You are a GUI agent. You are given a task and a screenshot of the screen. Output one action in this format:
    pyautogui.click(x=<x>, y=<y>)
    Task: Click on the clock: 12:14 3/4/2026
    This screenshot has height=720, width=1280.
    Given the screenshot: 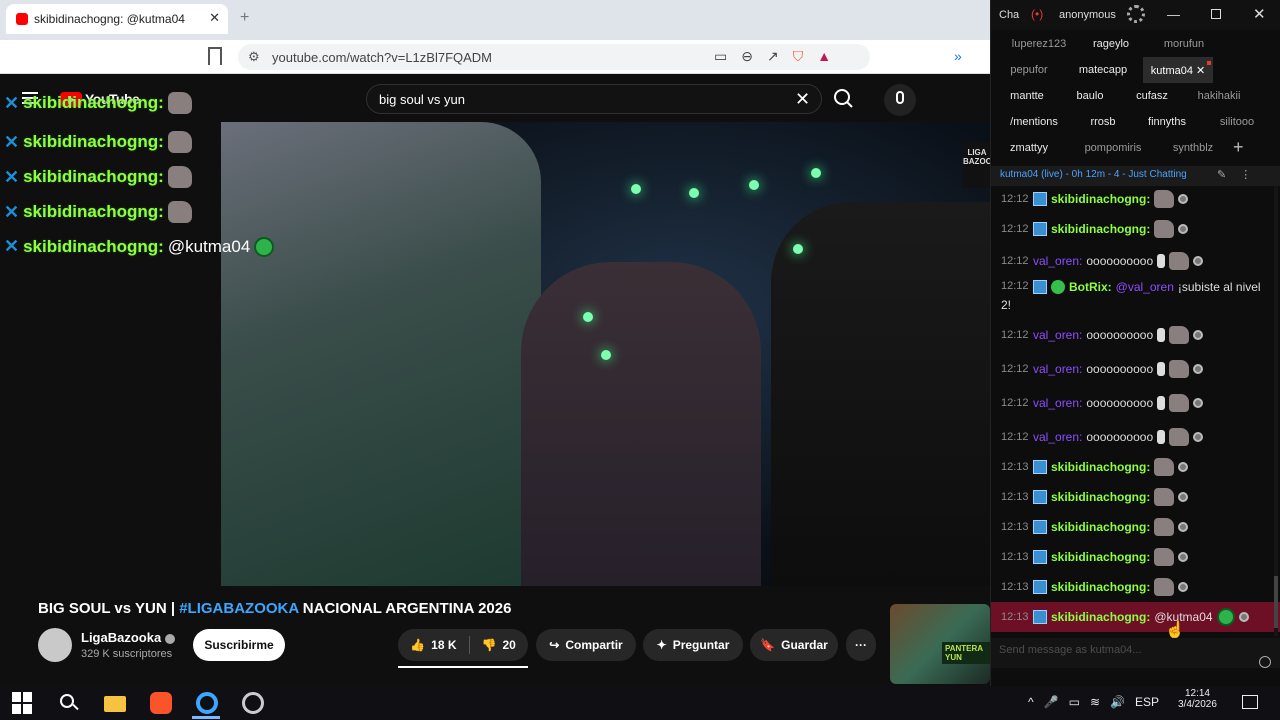 What is the action you would take?
    pyautogui.click(x=1197, y=699)
    